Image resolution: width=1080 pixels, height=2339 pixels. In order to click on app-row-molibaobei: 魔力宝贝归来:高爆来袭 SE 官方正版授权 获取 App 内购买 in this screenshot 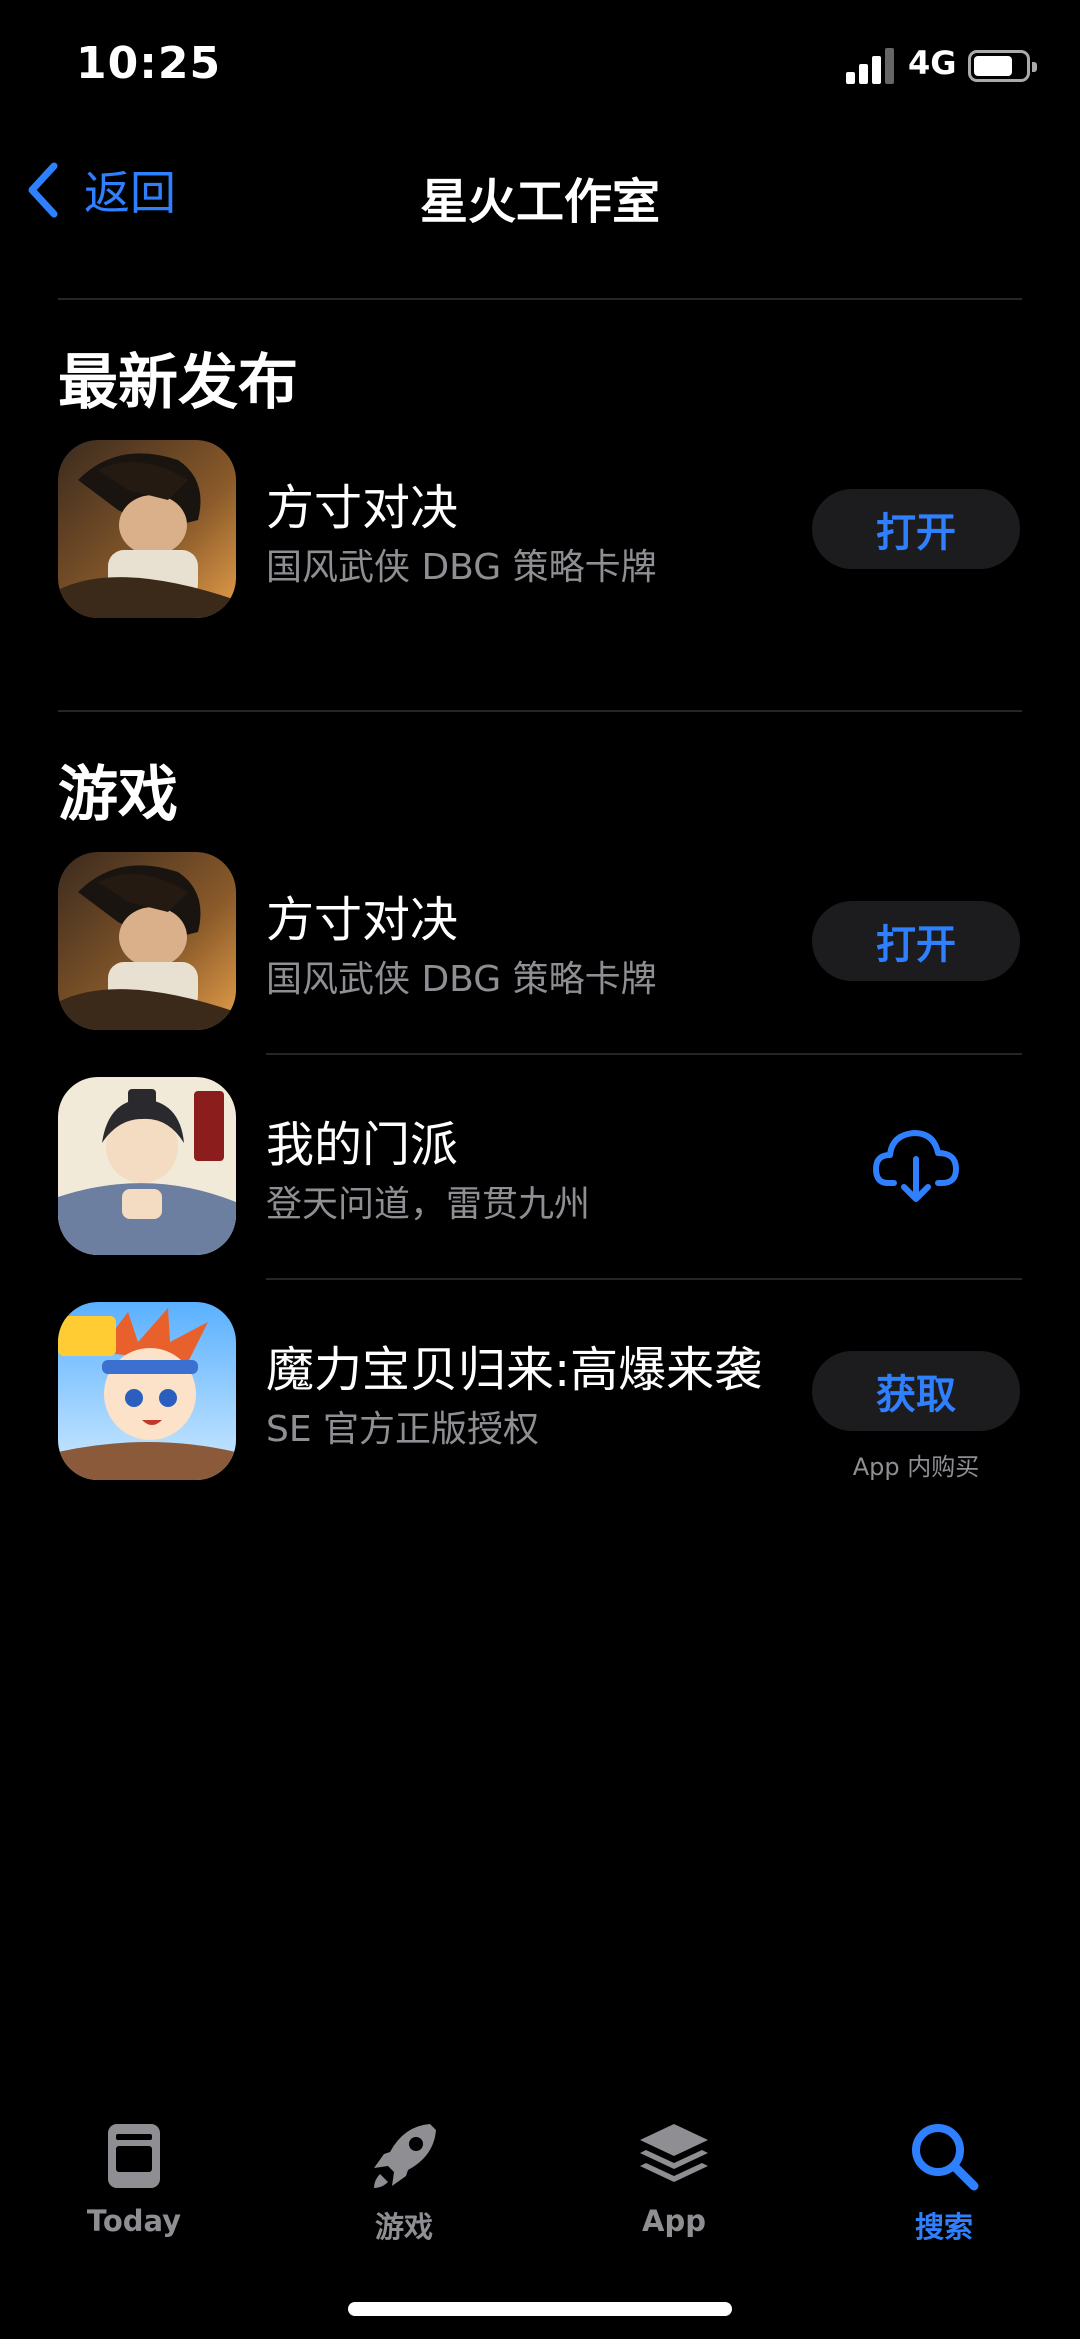, I will do `click(540, 1392)`.